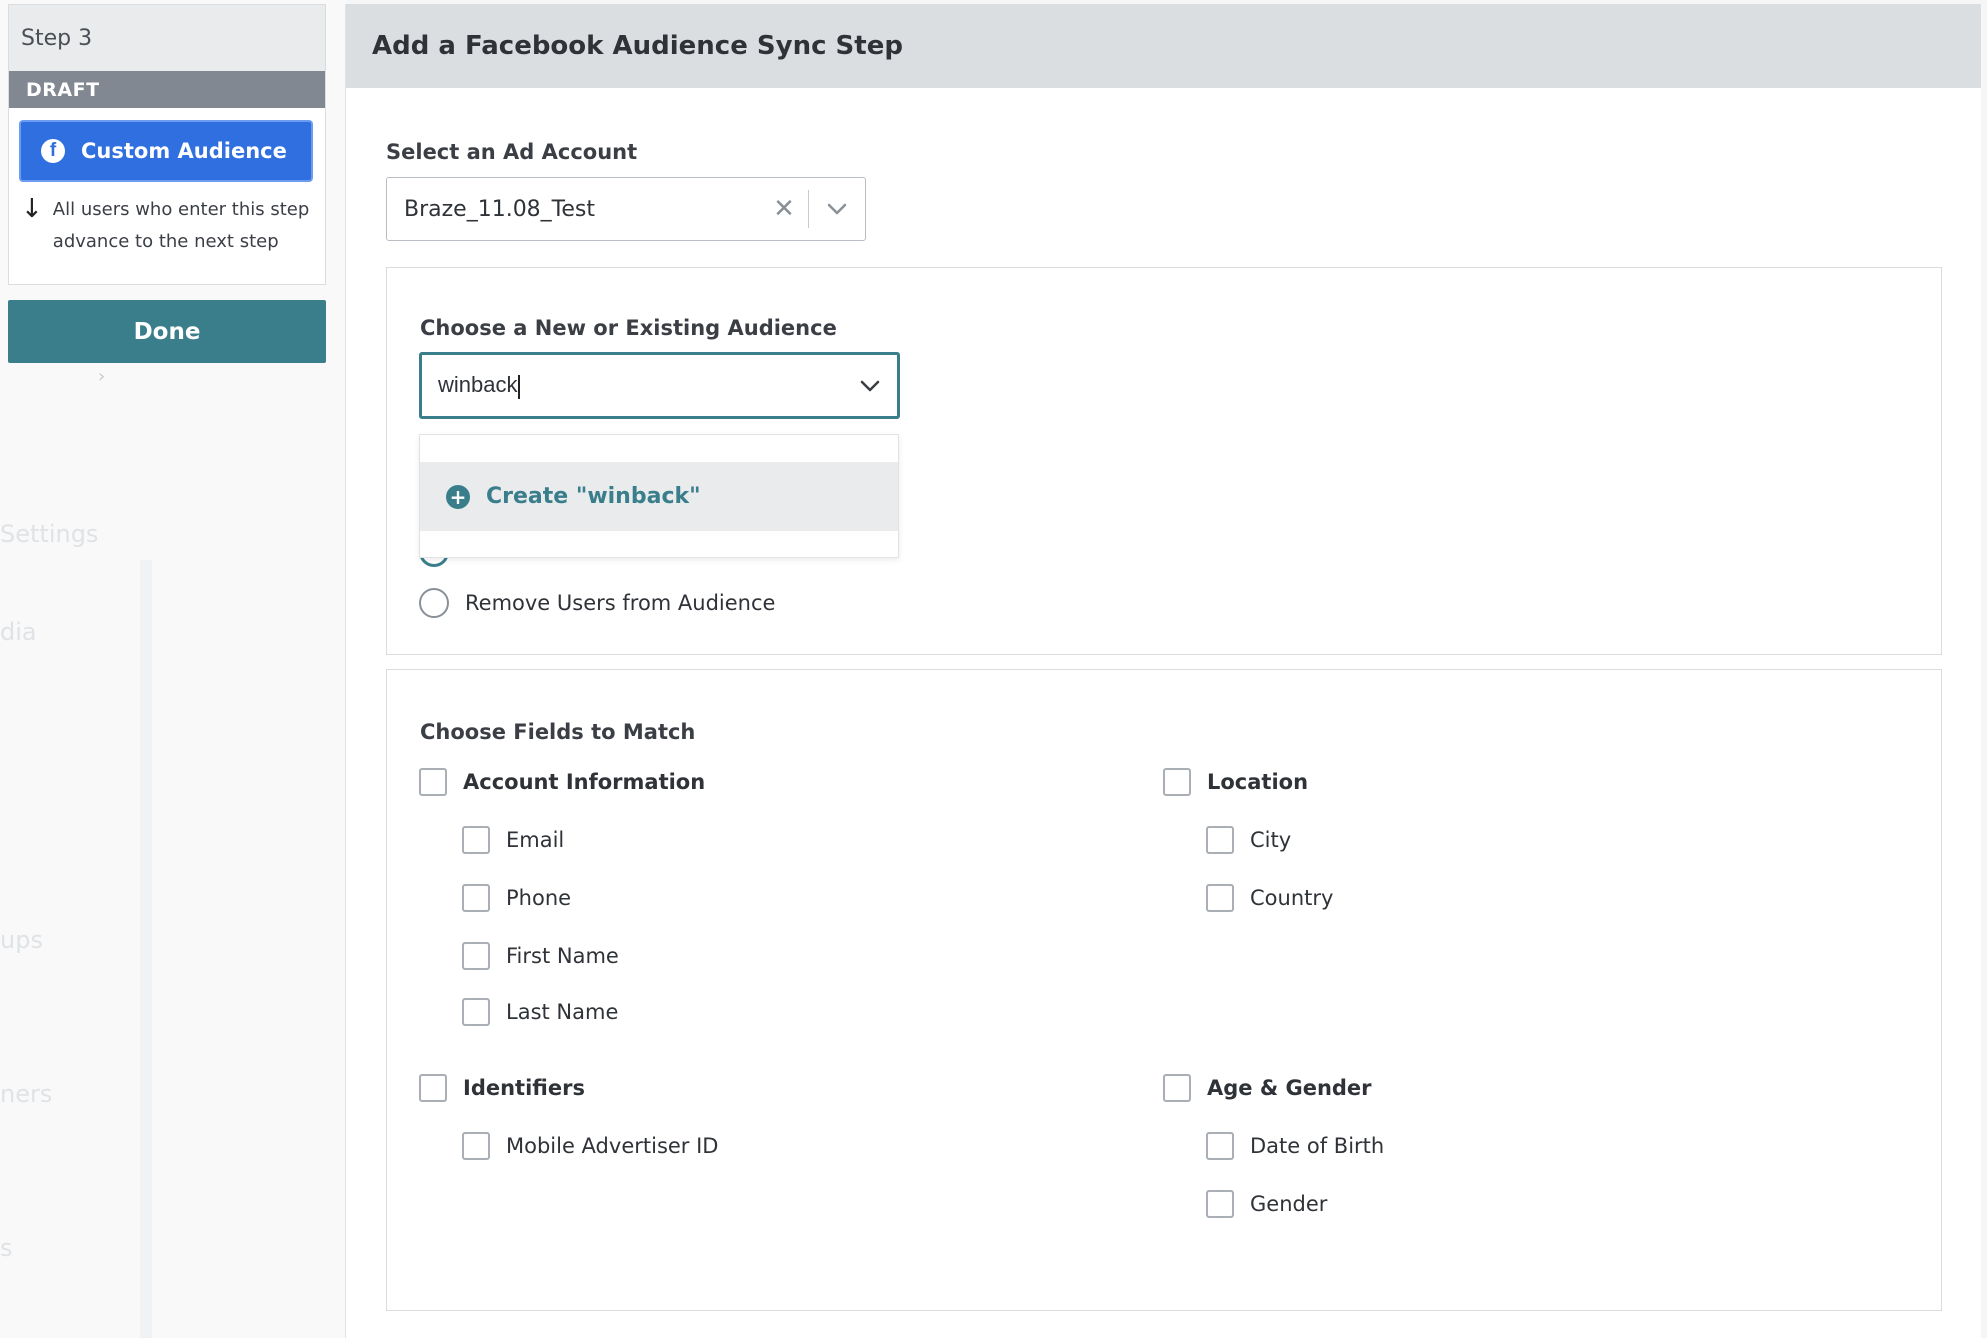  I want to click on advance-text-line1: All users who enter this step, so click(181, 209).